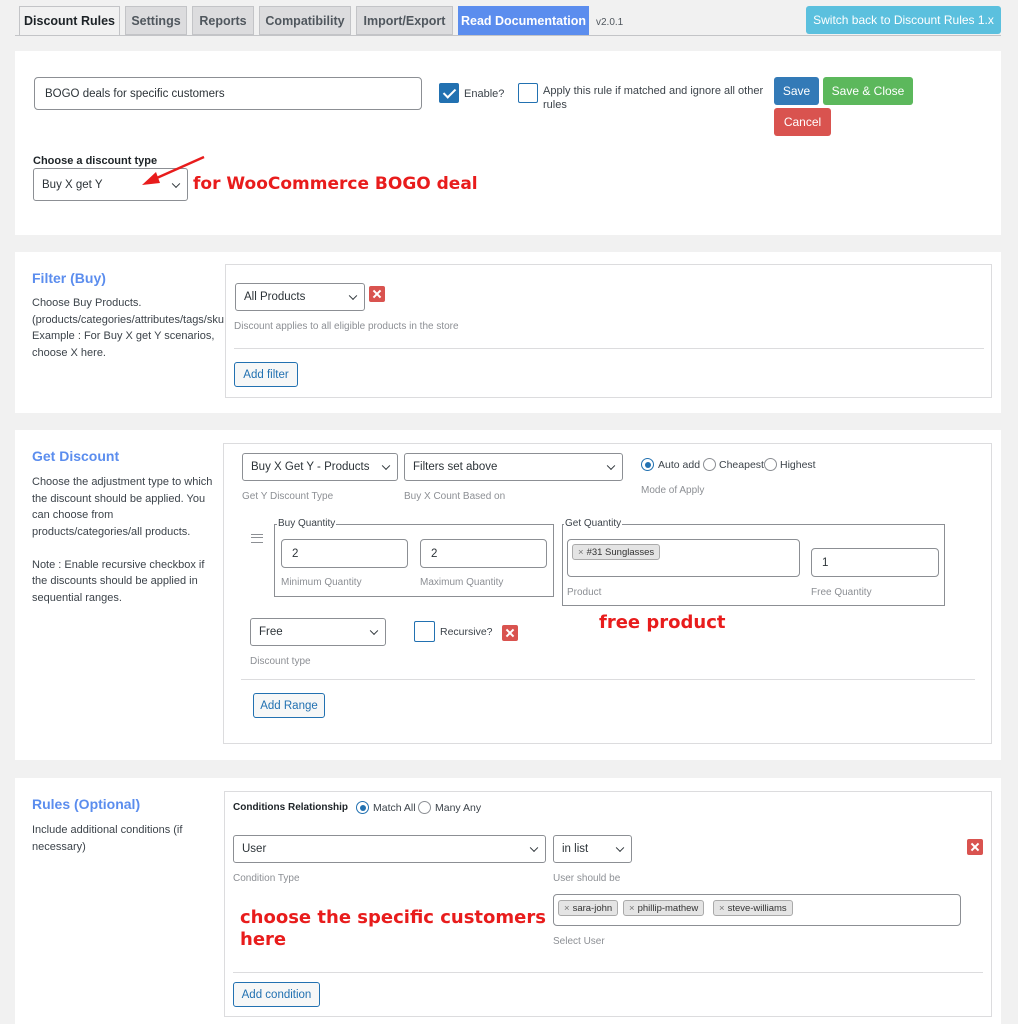  Describe the element at coordinates (228, 93) in the screenshot. I see `rule-name-input: BOGO deals for specific customers` at that location.